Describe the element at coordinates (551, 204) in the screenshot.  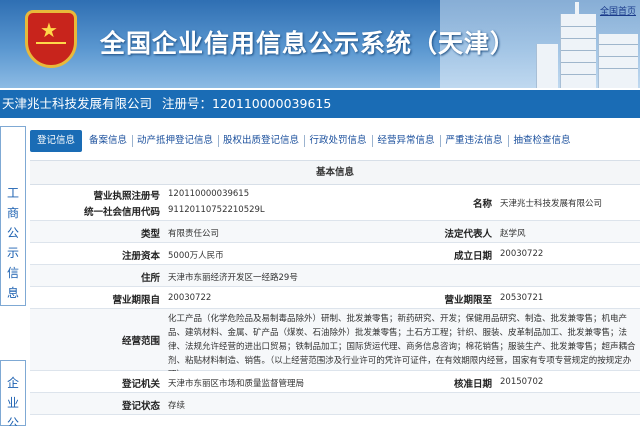
I see `company-name-value: 天津兆士科技发展有限公司` at that location.